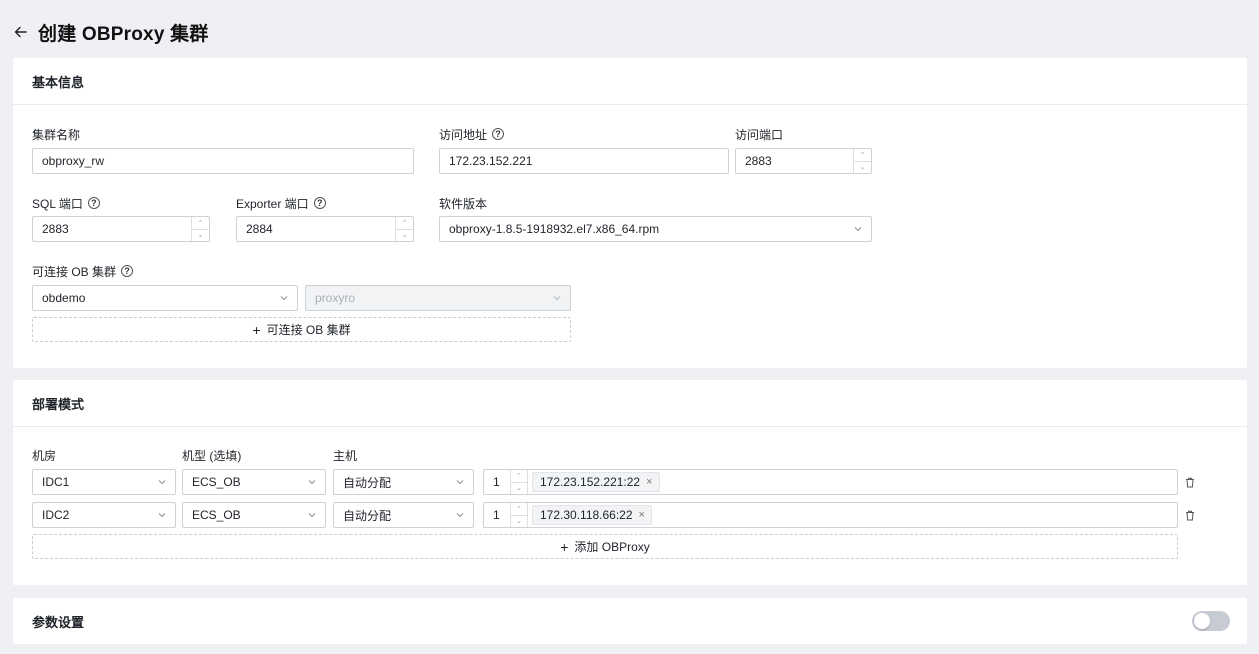 This screenshot has height=654, width=1259. Describe the element at coordinates (121, 229) in the screenshot. I see `sql-port-stepper: 2883 ⌃ ⌄` at that location.